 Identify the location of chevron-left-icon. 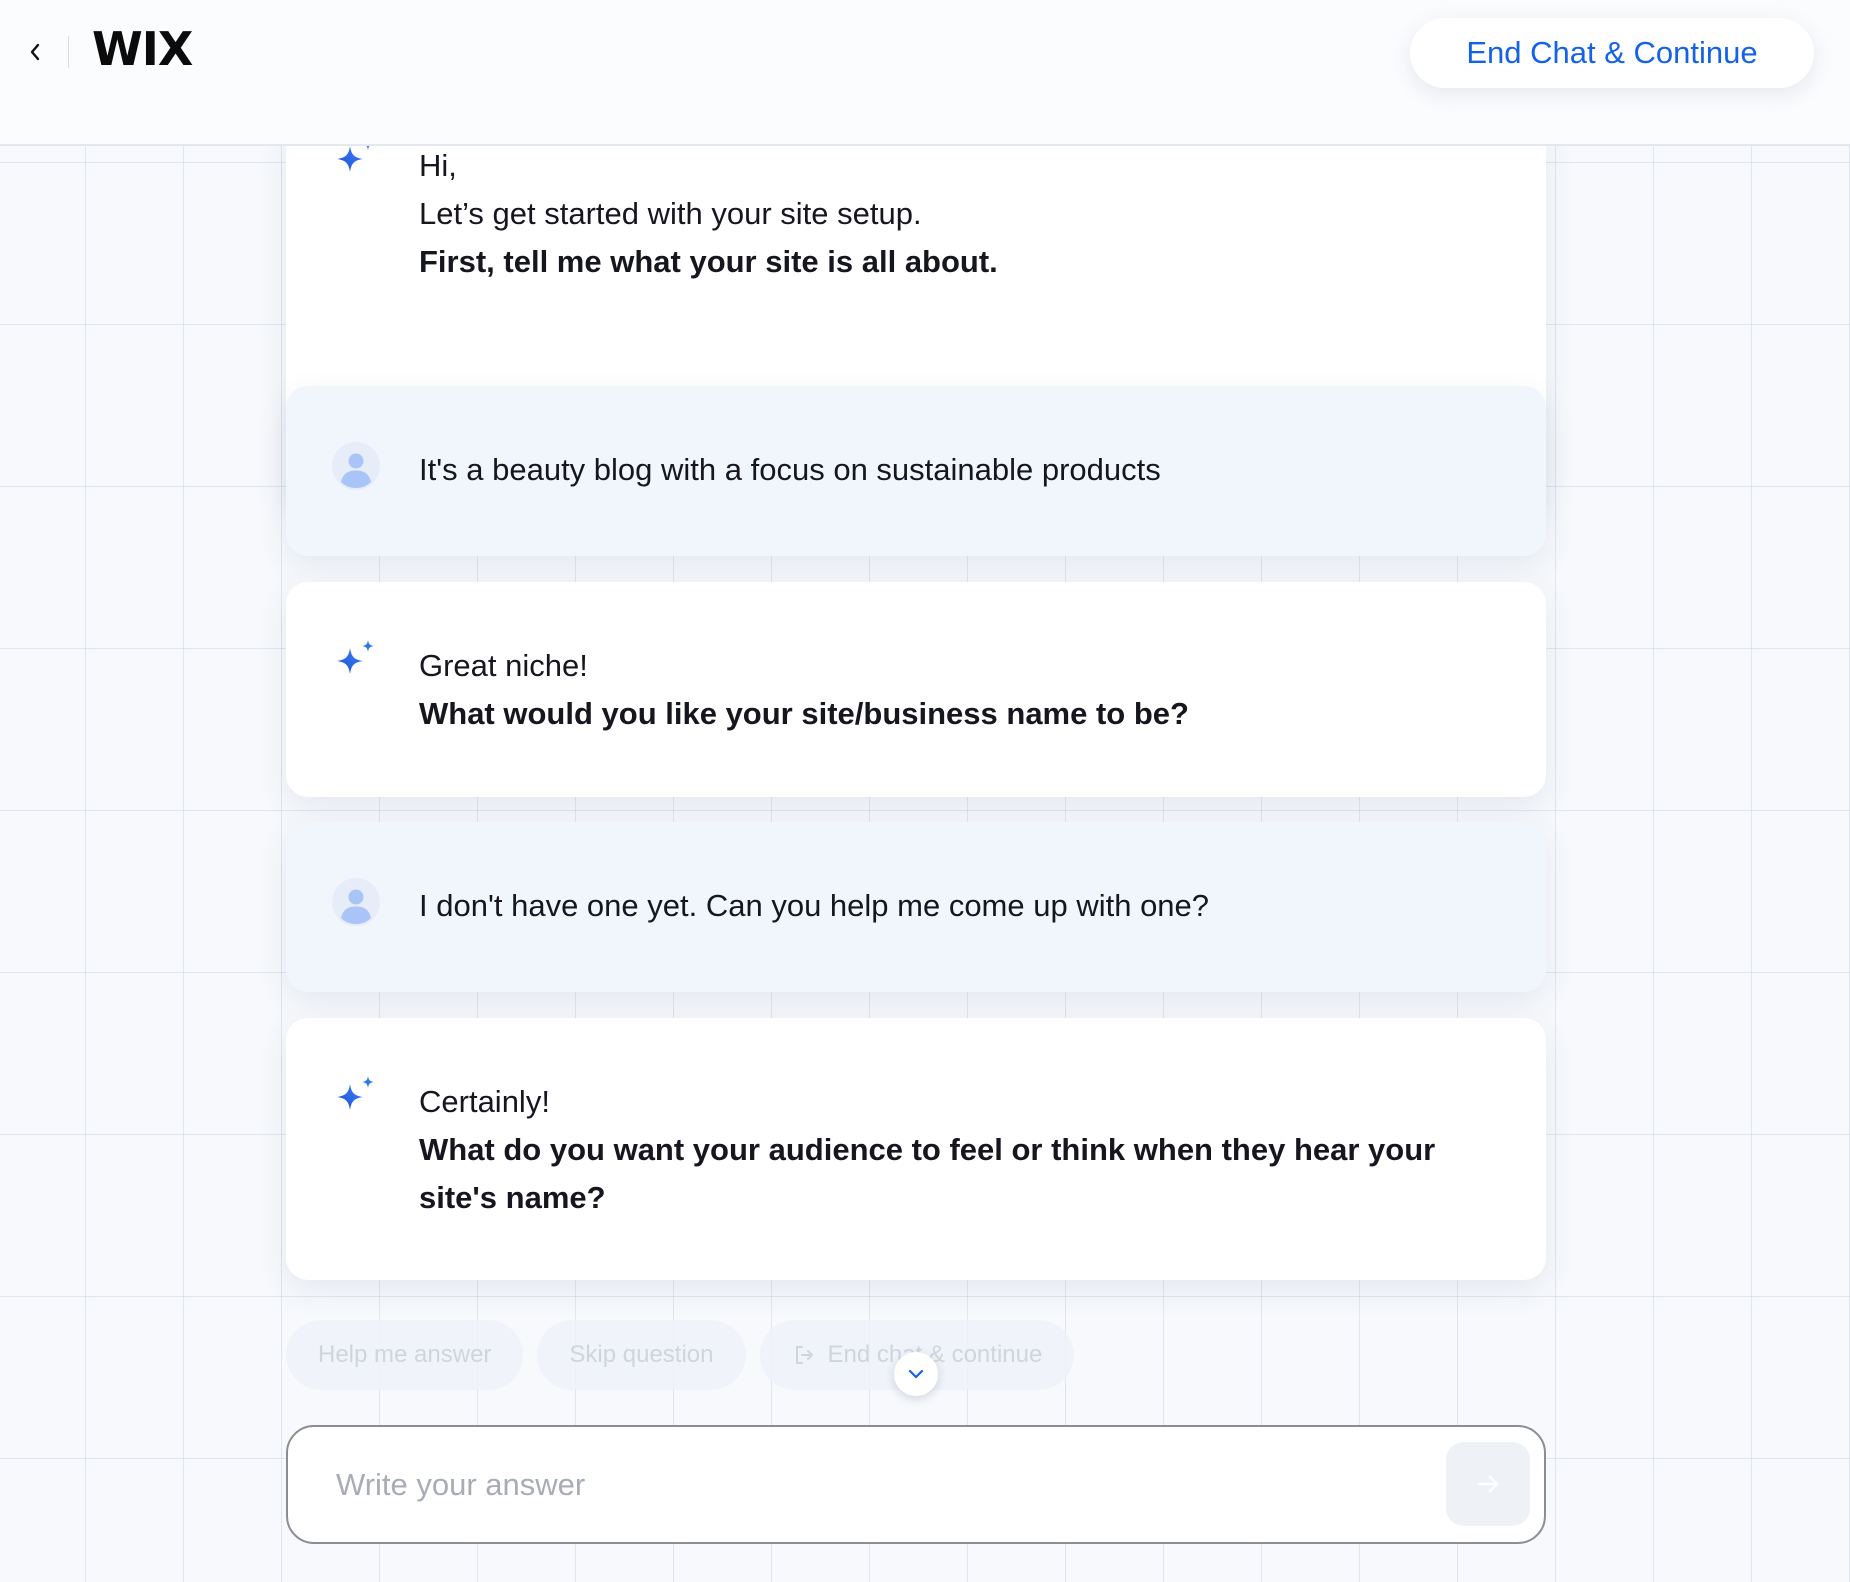
(35, 52).